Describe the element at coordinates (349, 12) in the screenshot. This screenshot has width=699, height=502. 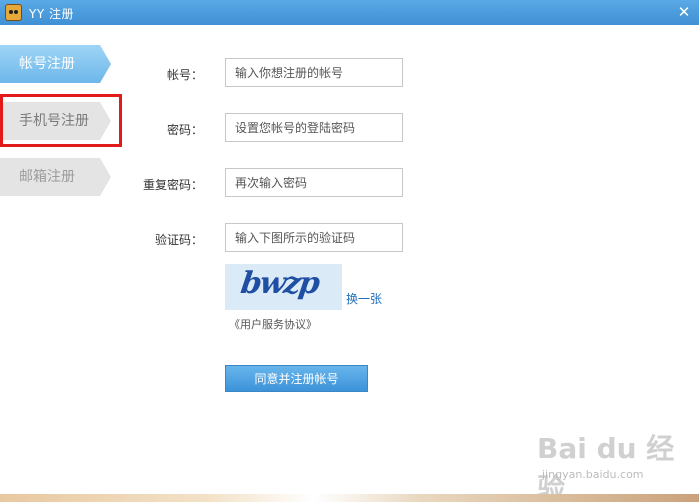
I see `title-bar: YY 注册 ✕` at that location.